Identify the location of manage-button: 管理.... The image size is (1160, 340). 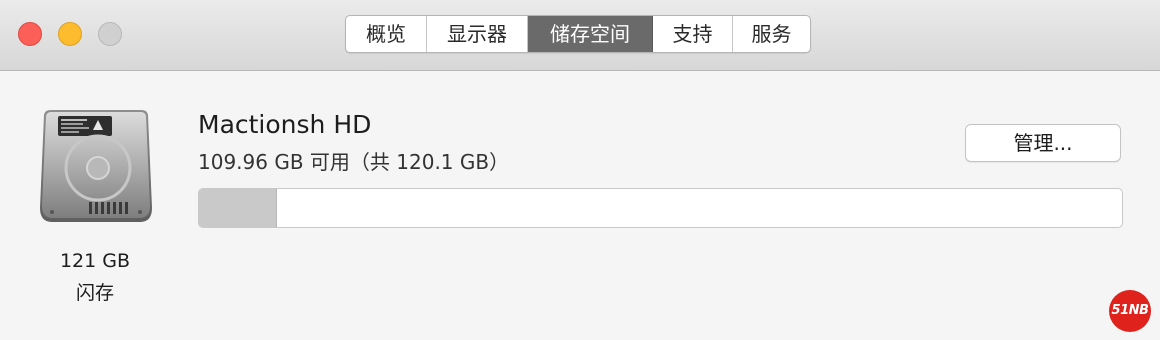
(1043, 143).